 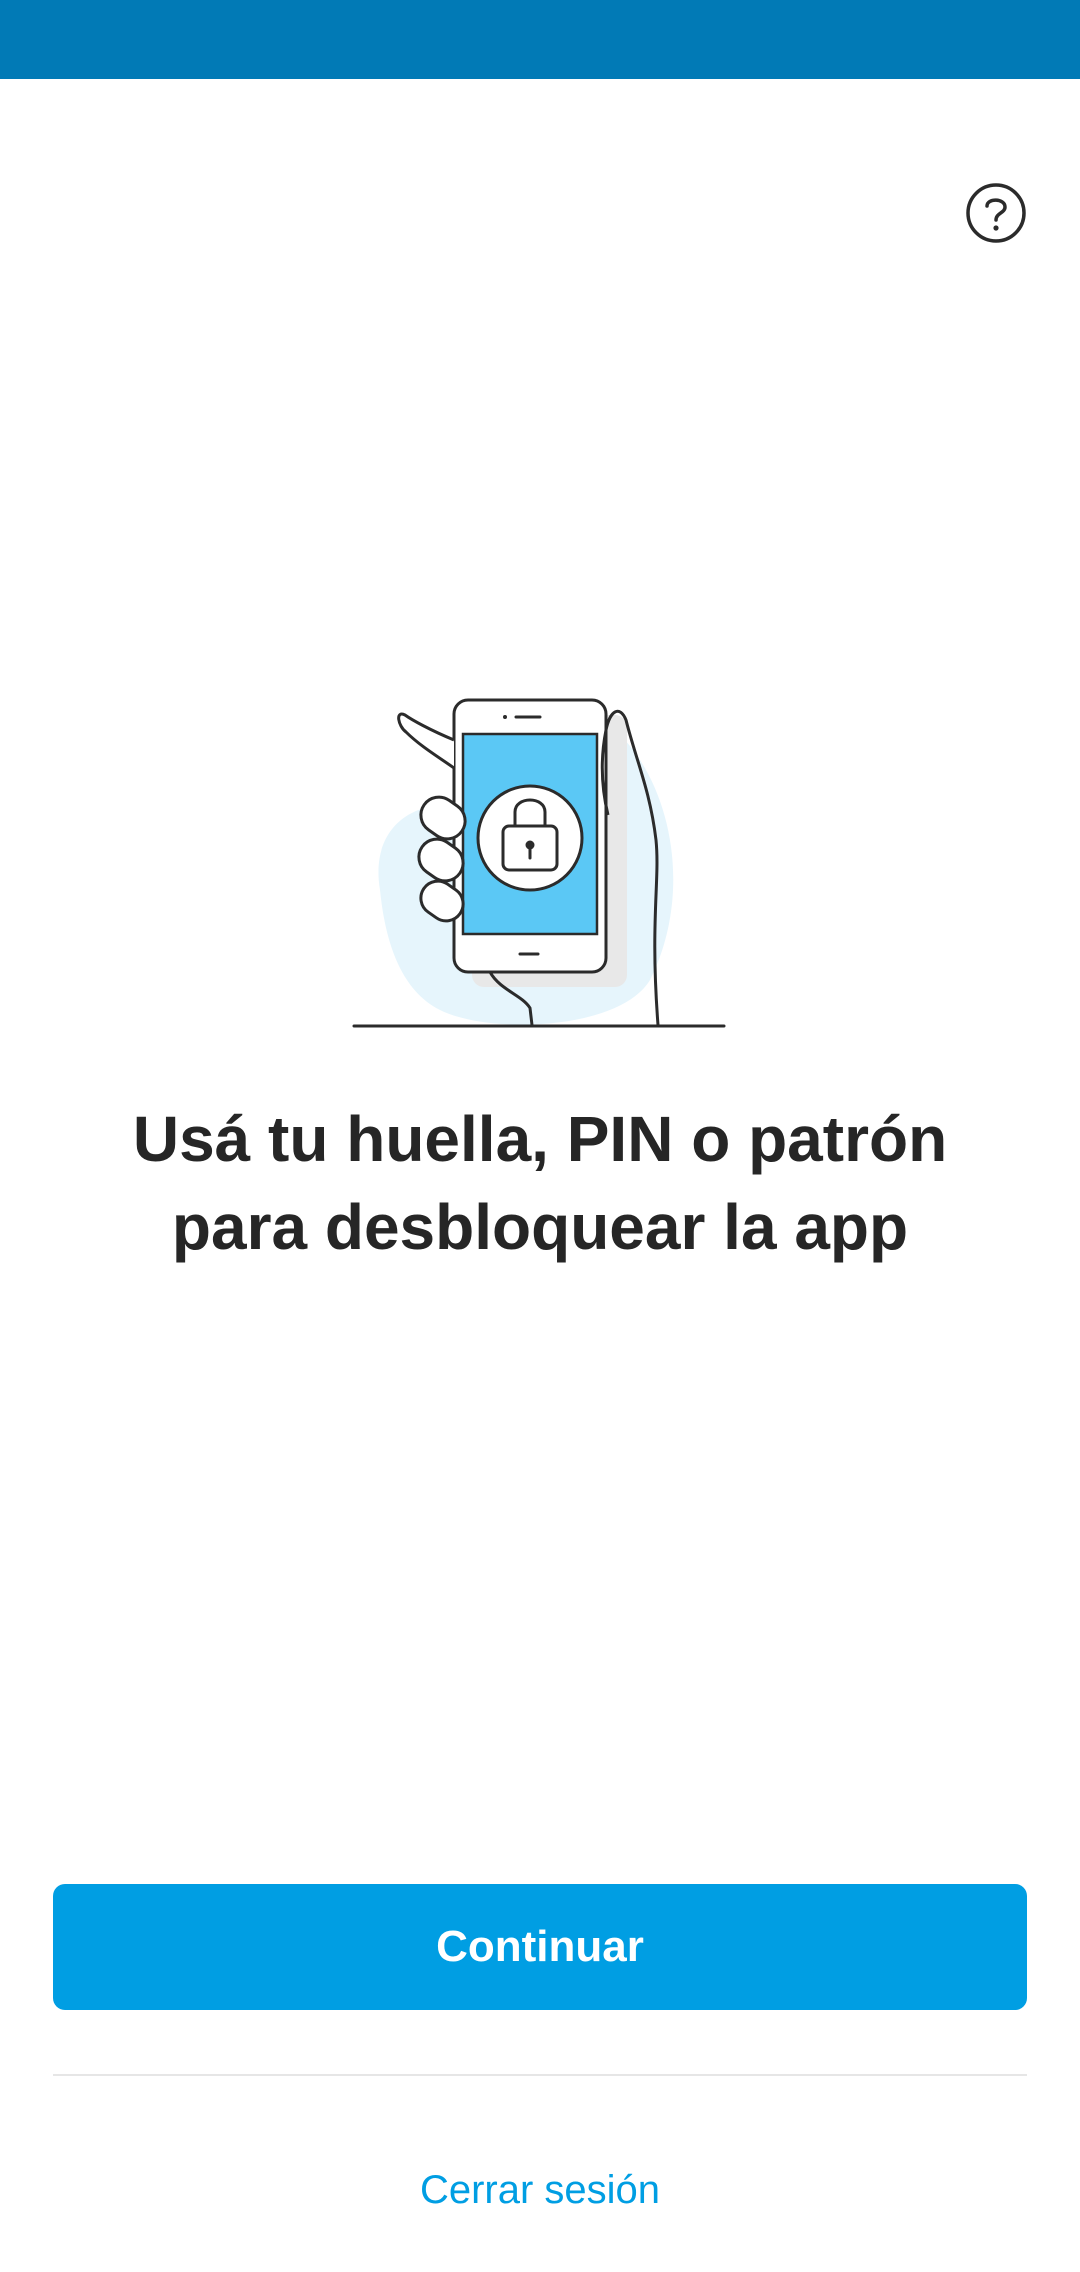 I want to click on continue-button: Continuar, so click(x=540, y=1947).